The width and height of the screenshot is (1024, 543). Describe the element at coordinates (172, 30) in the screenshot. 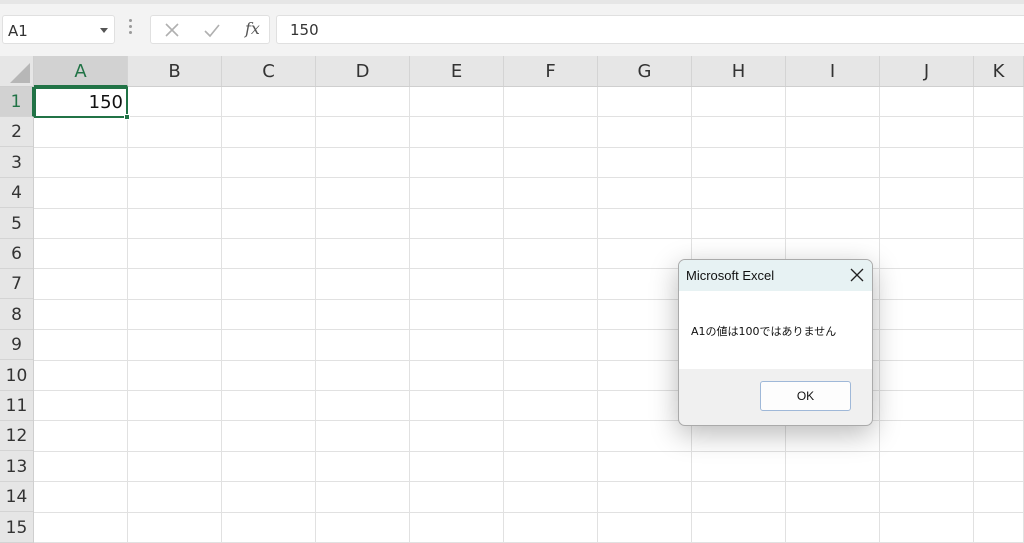

I see `close-x-icon` at that location.